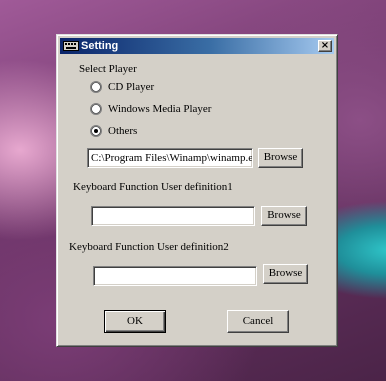 Image resolution: width=386 pixels, height=381 pixels. What do you see at coordinates (96, 87) in the screenshot?
I see `radio-cd-player` at bounding box center [96, 87].